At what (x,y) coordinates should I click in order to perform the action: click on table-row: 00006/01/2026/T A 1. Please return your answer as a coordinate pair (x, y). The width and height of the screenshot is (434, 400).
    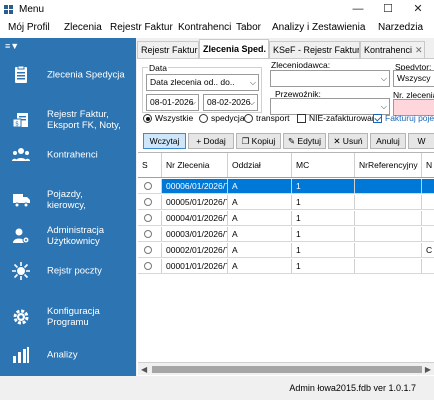
    Looking at the image, I should click on (286, 186).